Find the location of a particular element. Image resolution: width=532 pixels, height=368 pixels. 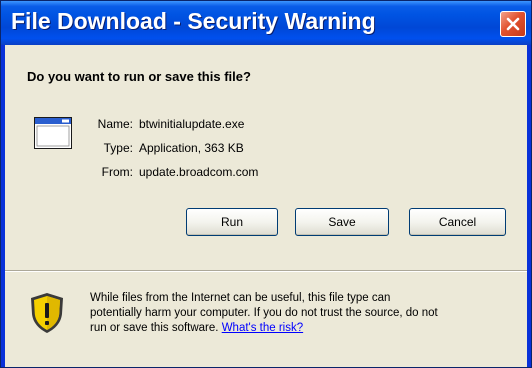

file-type-value: Application, 363 KB is located at coordinates (191, 148).